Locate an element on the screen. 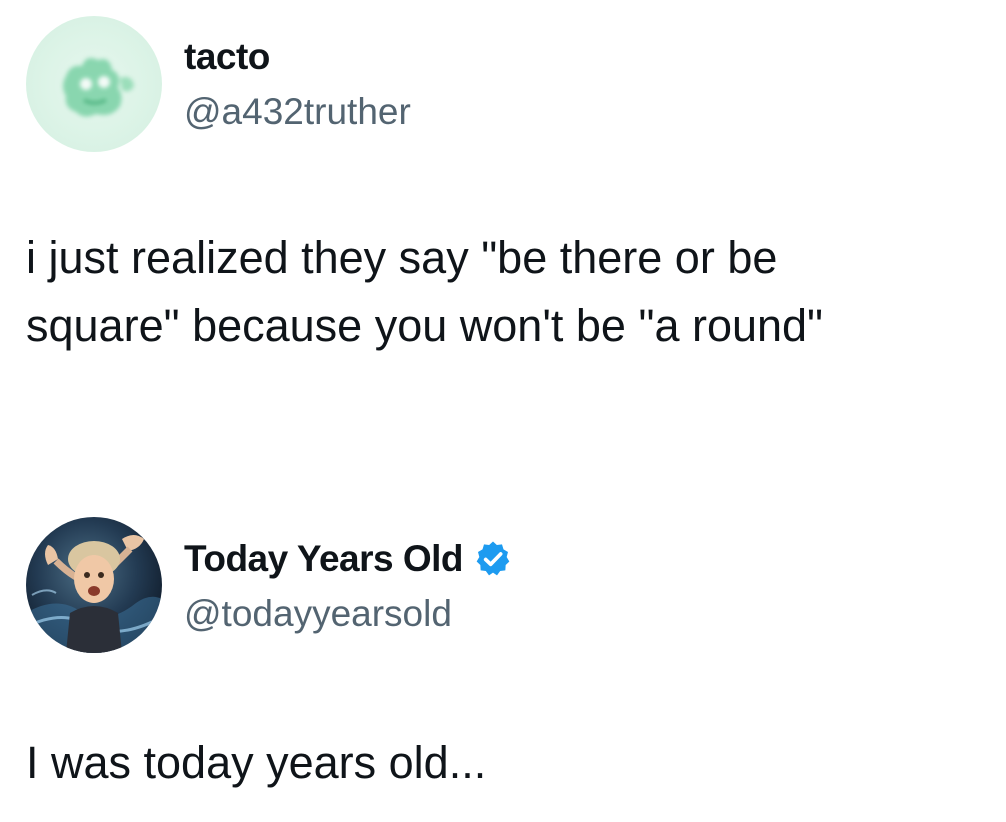  display-name-row: Today Years Old is located at coordinates (348, 559).